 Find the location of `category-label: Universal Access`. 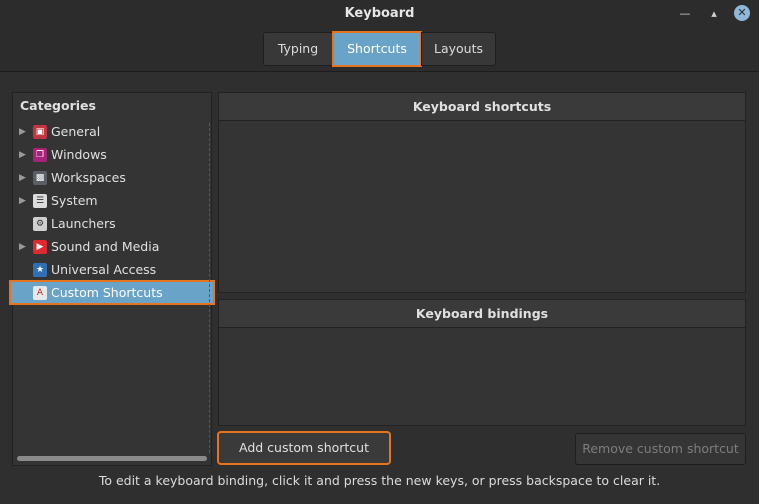

category-label: Universal Access is located at coordinates (104, 269).